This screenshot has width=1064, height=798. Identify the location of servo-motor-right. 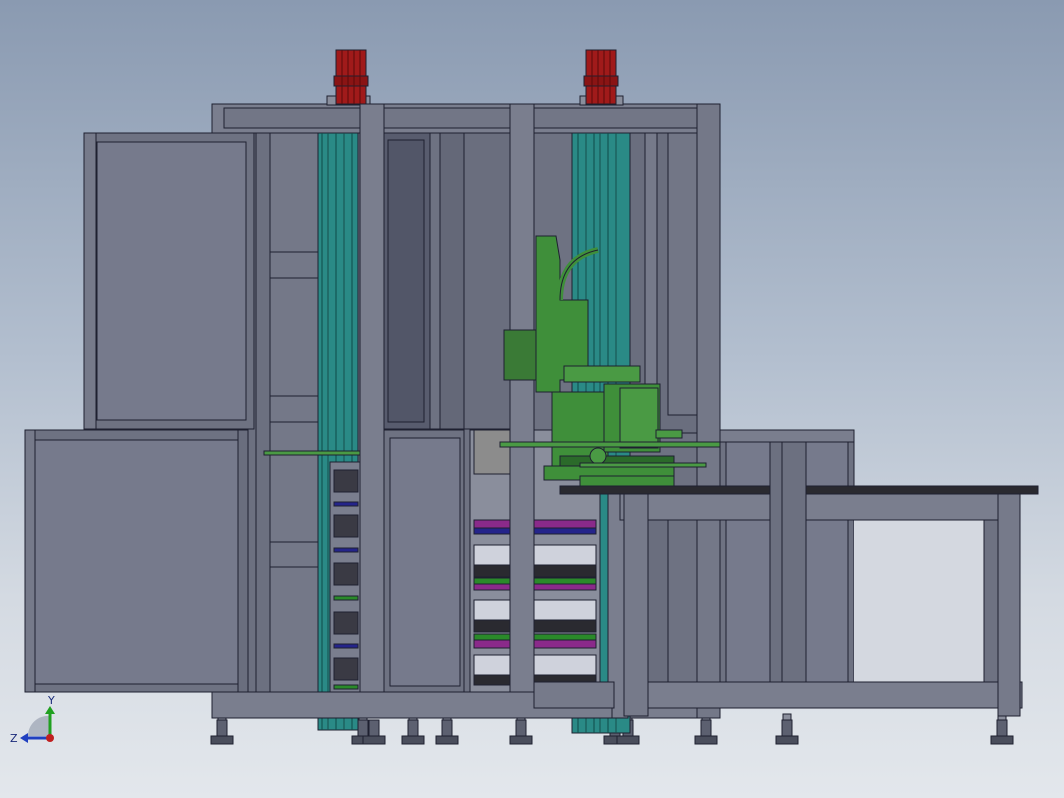
(601, 77).